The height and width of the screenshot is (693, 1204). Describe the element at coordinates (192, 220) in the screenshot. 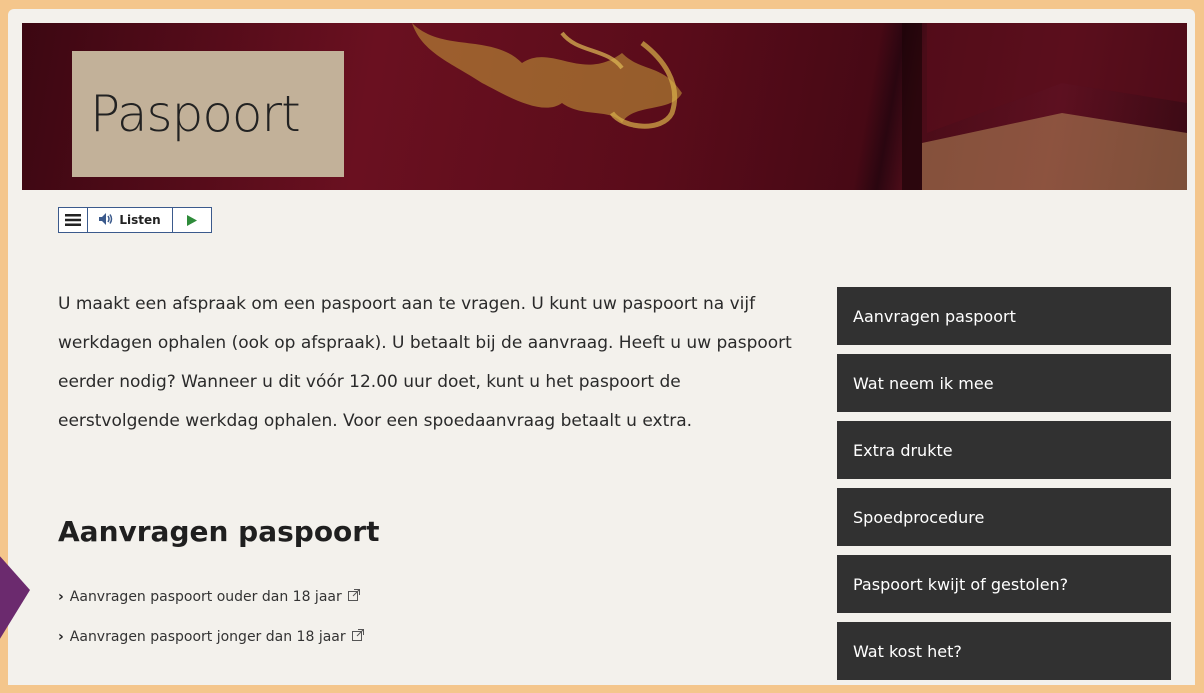

I see `play-icon` at that location.